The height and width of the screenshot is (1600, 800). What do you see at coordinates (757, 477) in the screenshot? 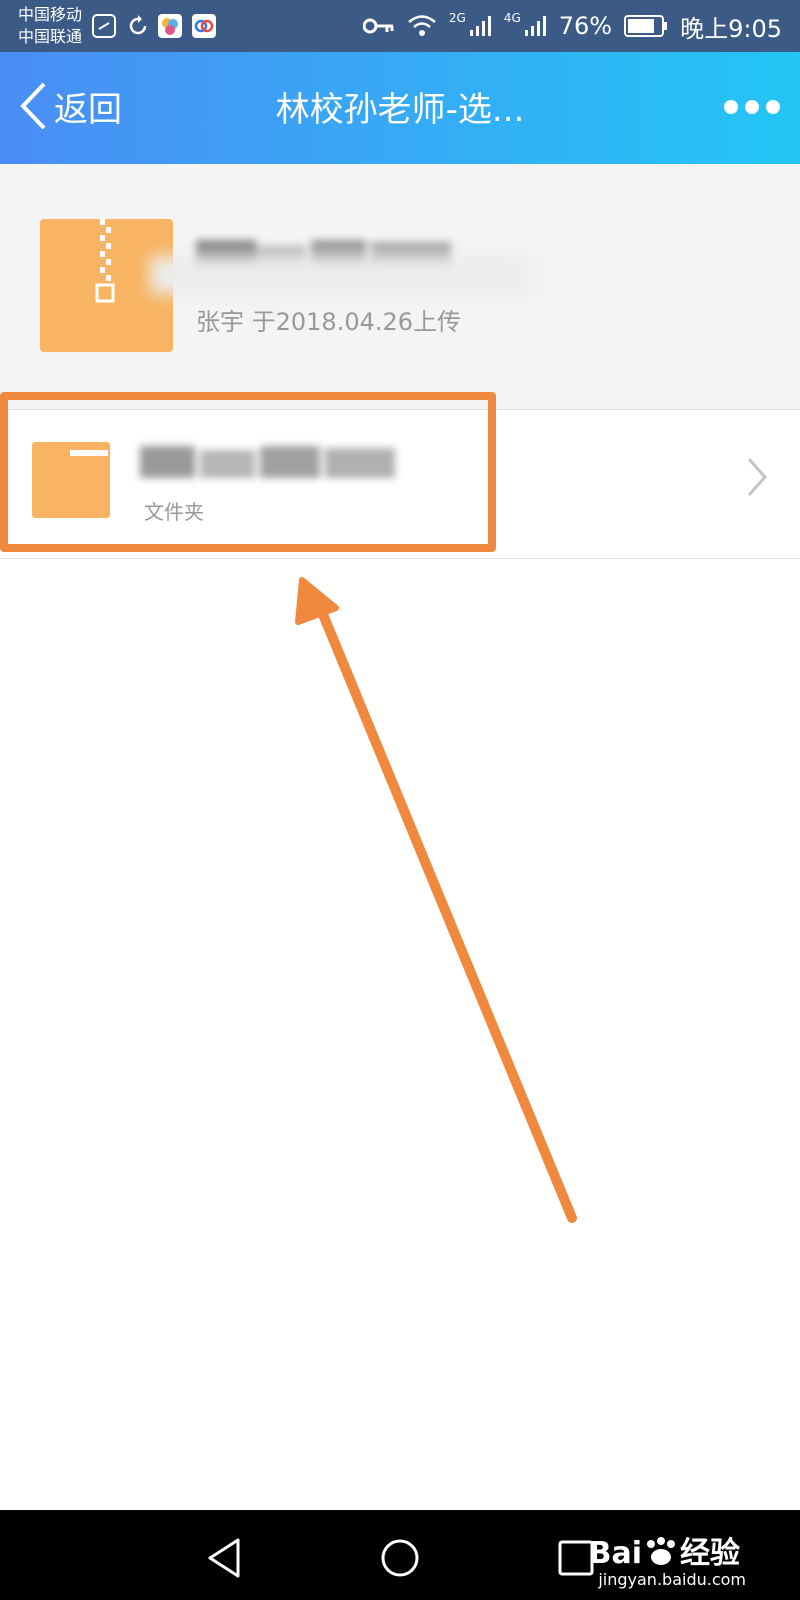
I see `chevron-right-icon` at bounding box center [757, 477].